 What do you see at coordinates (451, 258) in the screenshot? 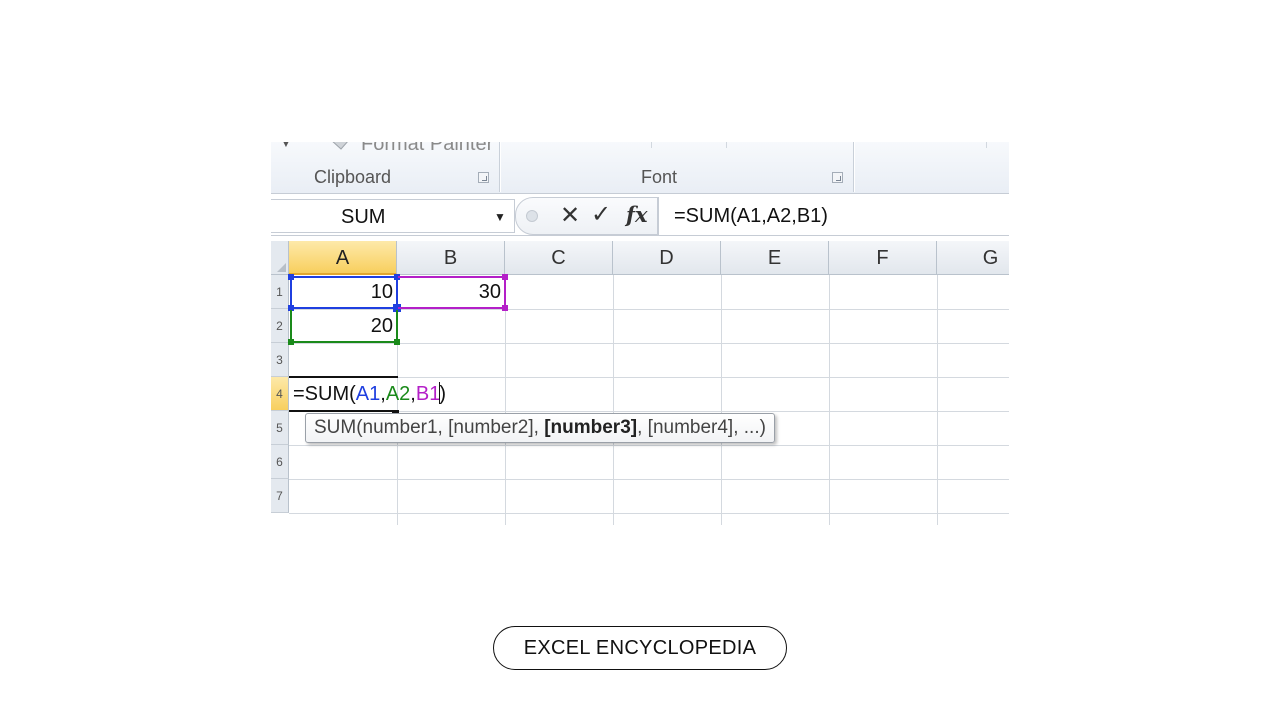
I see `column-header-b: B` at bounding box center [451, 258].